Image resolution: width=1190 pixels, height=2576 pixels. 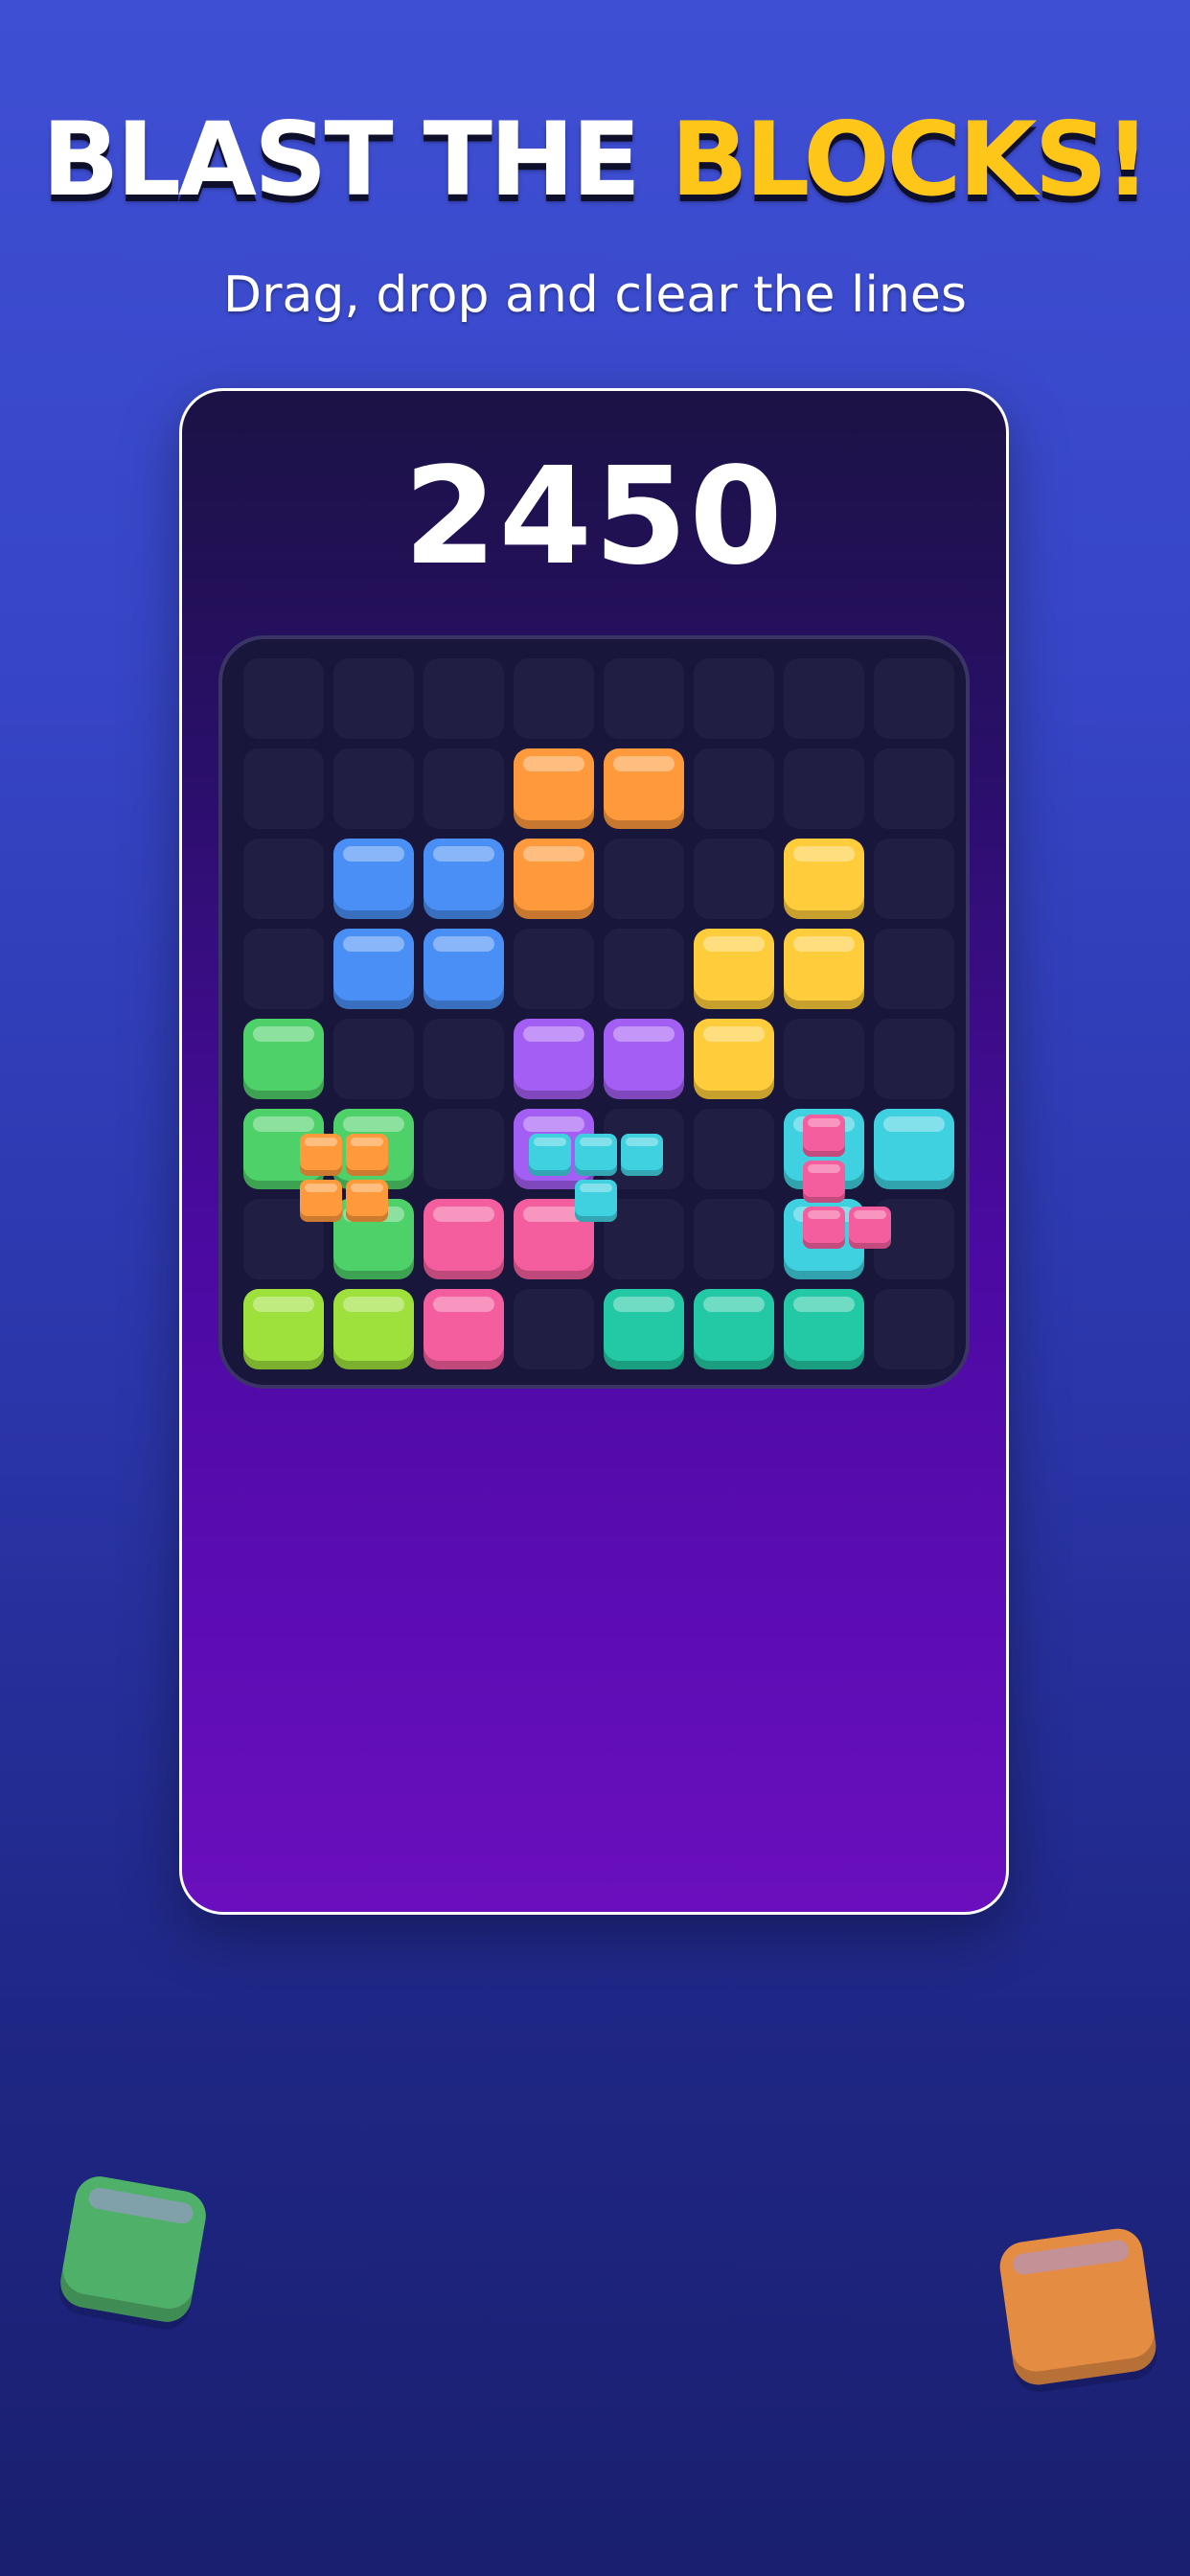 What do you see at coordinates (1077, 2306) in the screenshot?
I see `floating-orange-block` at bounding box center [1077, 2306].